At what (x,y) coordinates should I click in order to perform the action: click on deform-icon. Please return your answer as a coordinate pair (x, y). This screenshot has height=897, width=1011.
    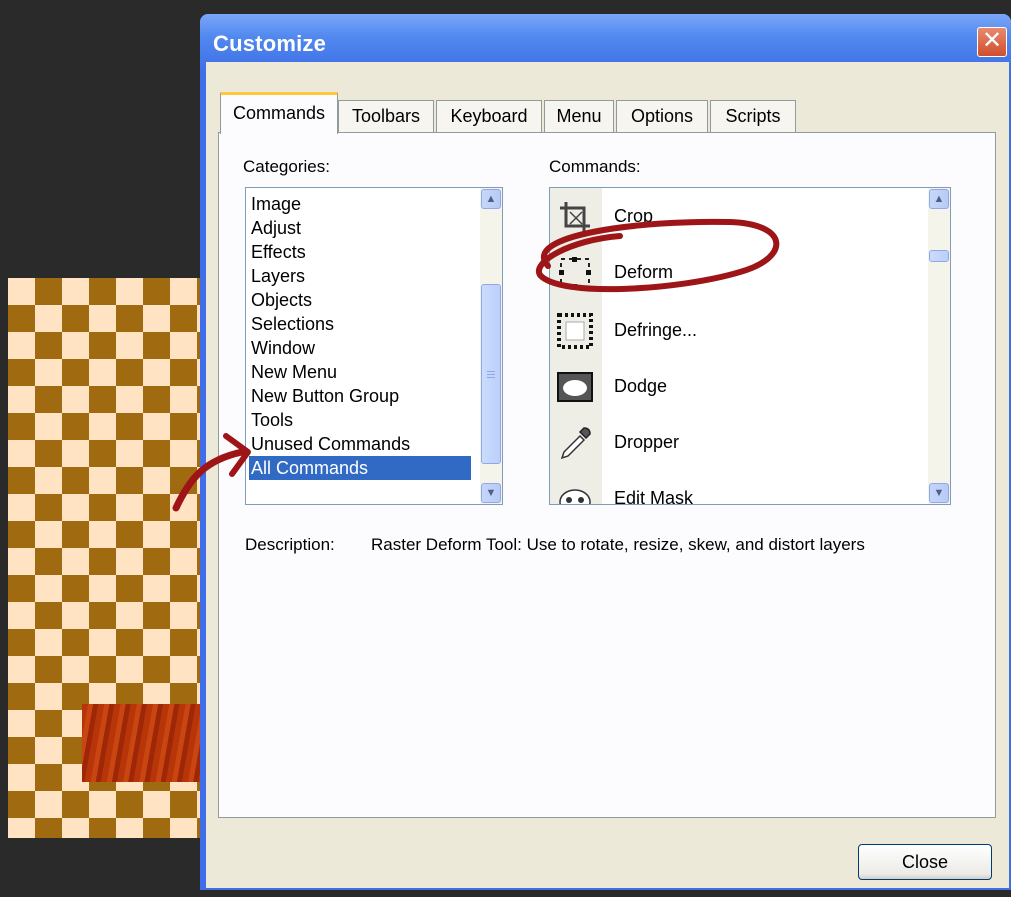
    Looking at the image, I should click on (575, 273).